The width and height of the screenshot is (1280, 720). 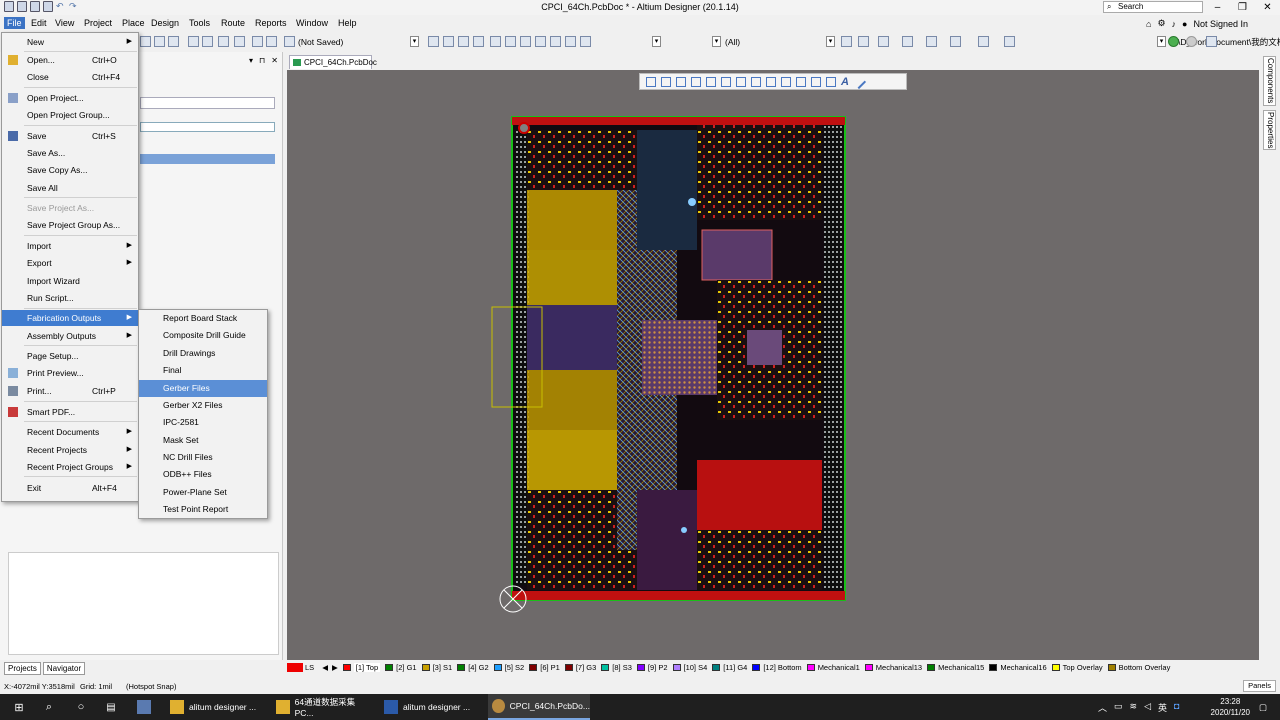 I want to click on select-icon, so click(x=193, y=41).